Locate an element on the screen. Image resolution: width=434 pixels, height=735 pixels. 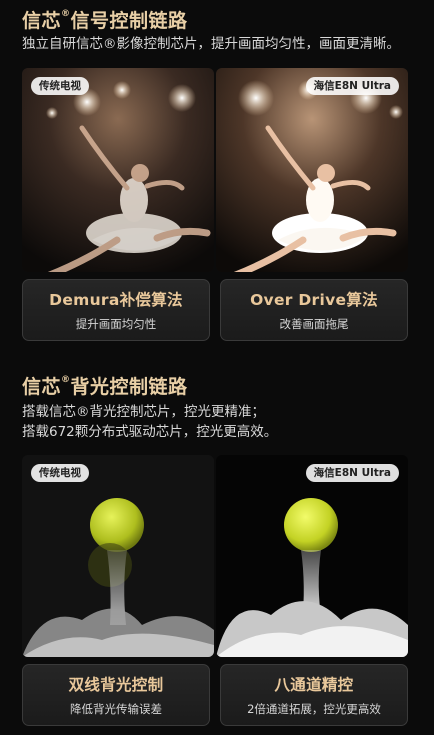
tennis-image-hisense: 海信E8N Ultra is located at coordinates (312, 556).